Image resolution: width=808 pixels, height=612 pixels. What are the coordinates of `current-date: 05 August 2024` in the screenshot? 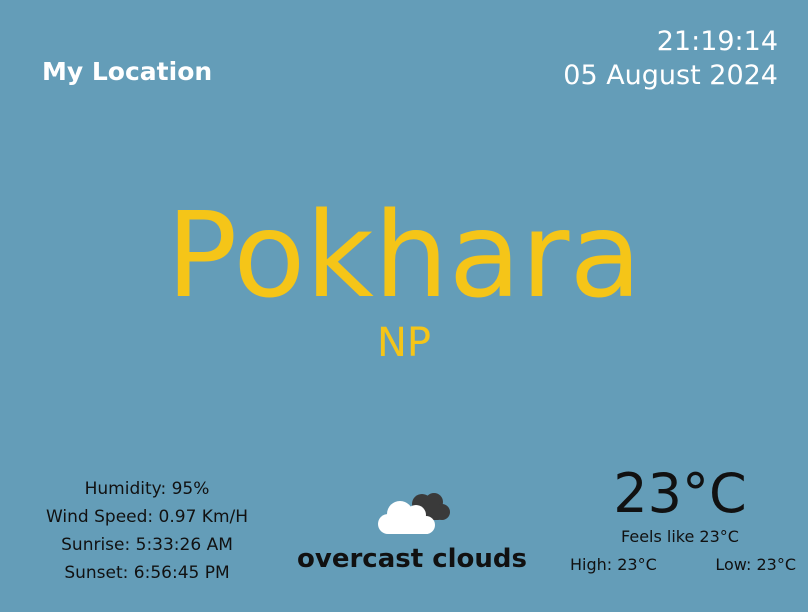 It's located at (670, 75).